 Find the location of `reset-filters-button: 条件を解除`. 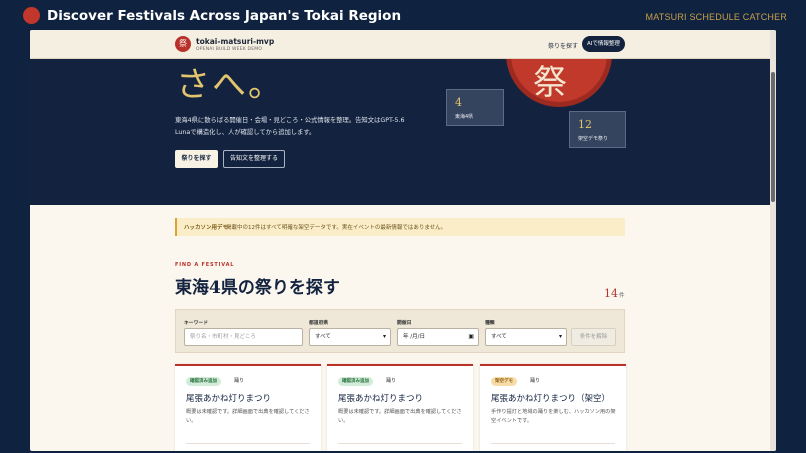

reset-filters-button: 条件を解除 is located at coordinates (593, 337).